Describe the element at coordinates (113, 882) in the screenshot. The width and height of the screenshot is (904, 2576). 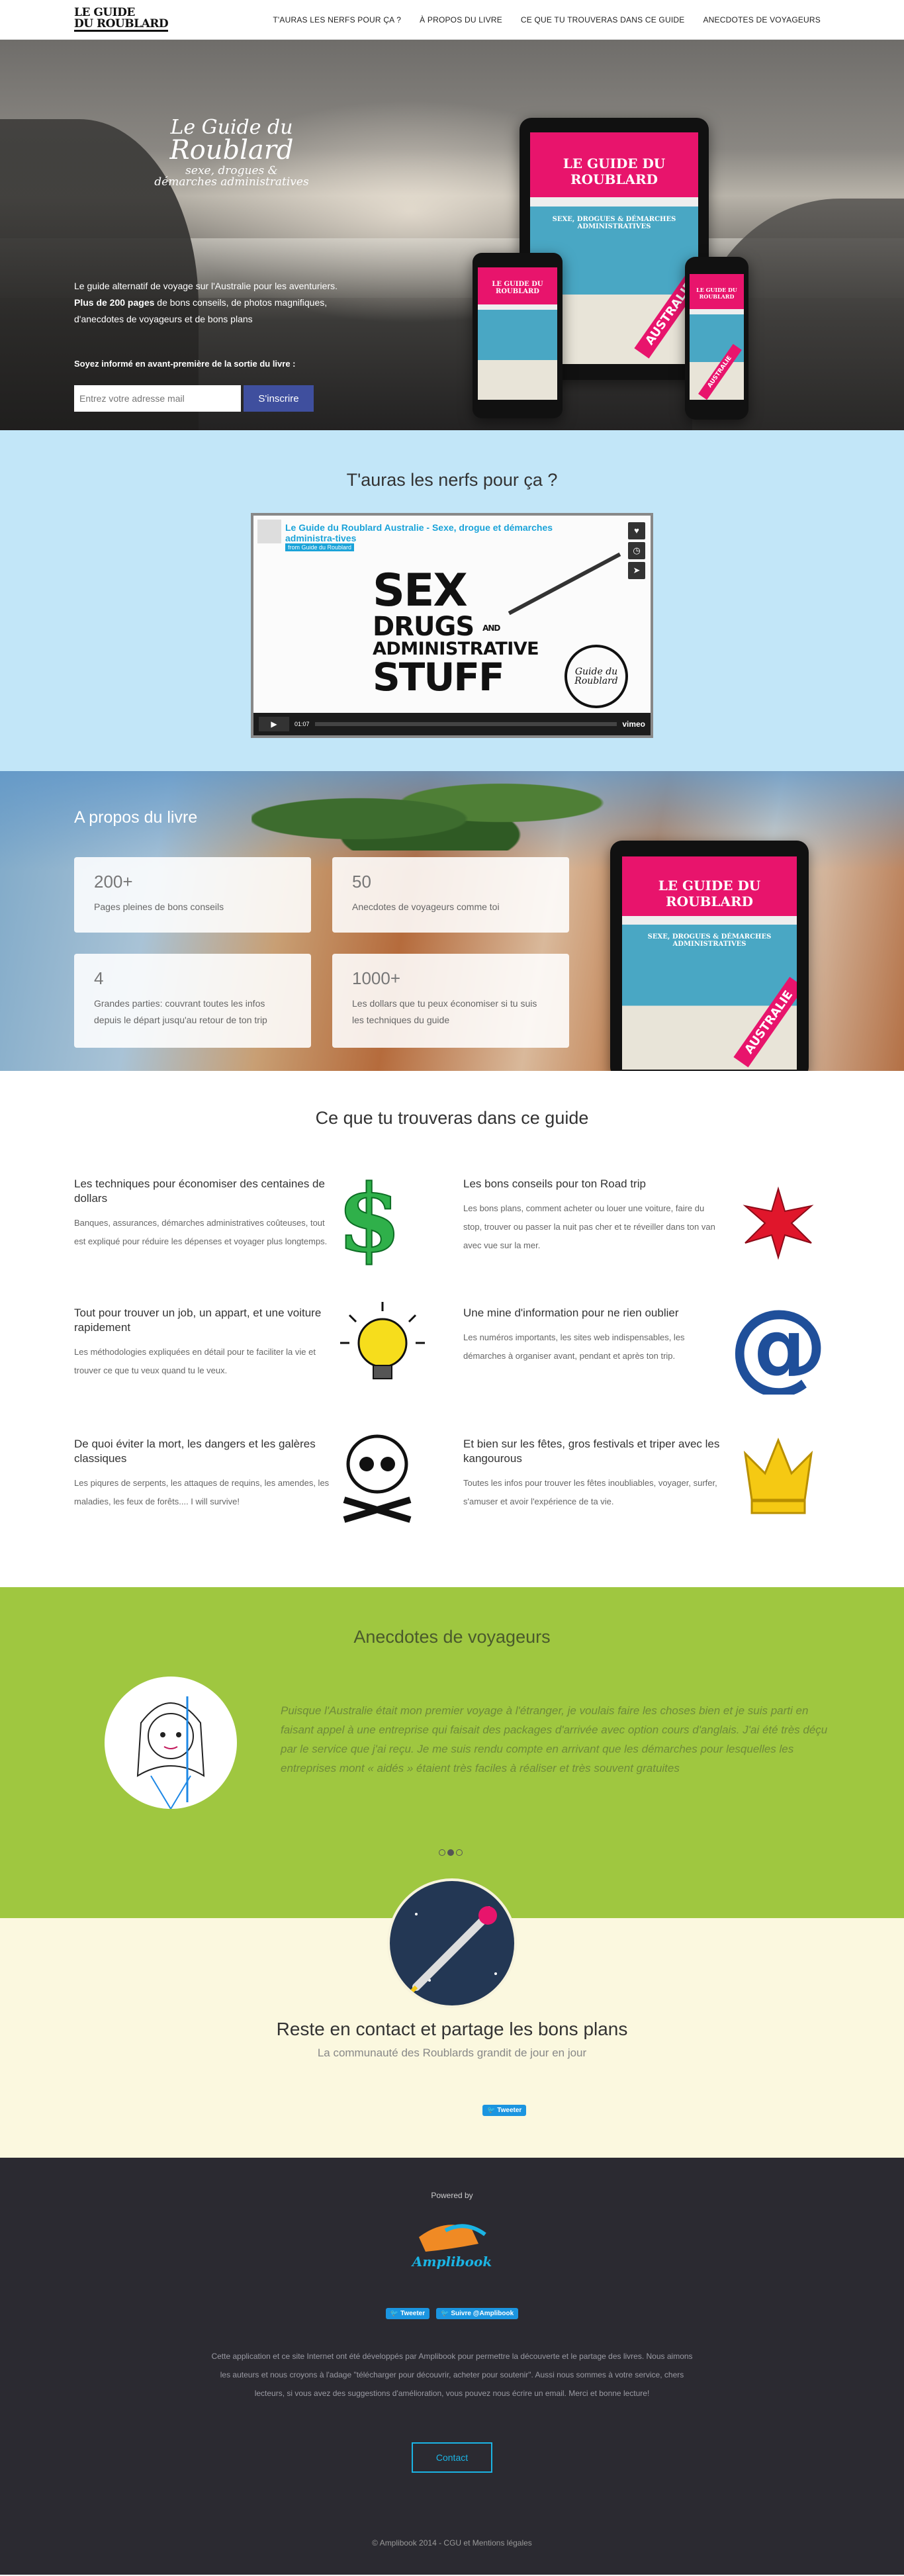
I see `stat-number: 200+` at that location.